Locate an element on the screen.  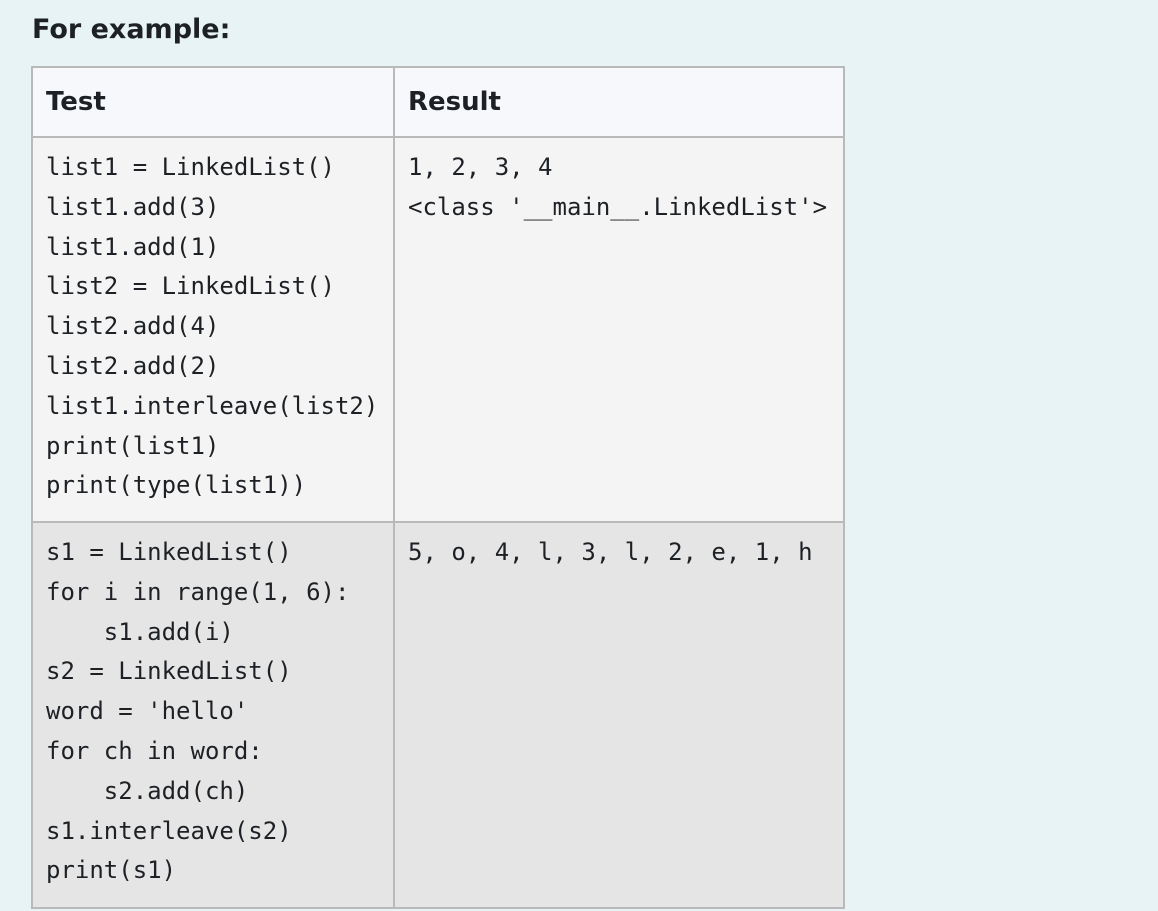
result-output: 1, 2, 3, 4 <class '__main__.LinkedList'> is located at coordinates (618, 187).